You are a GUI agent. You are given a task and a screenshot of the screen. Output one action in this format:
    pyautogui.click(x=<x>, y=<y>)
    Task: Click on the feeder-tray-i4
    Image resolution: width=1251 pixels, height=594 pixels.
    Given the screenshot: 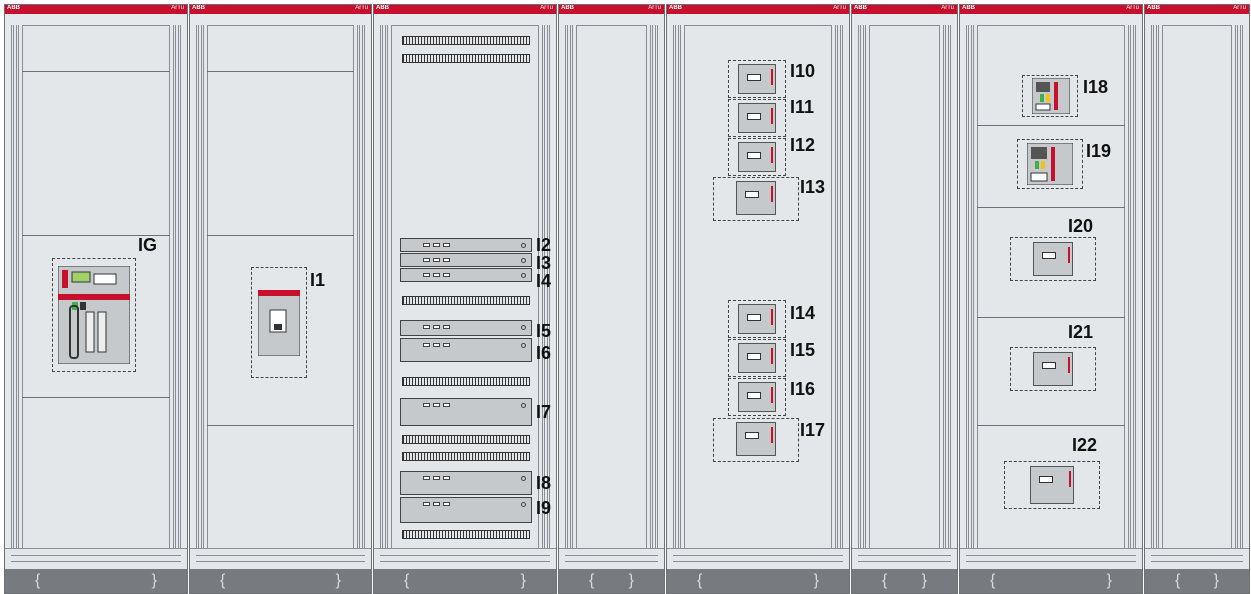 What is the action you would take?
    pyautogui.click(x=466, y=275)
    